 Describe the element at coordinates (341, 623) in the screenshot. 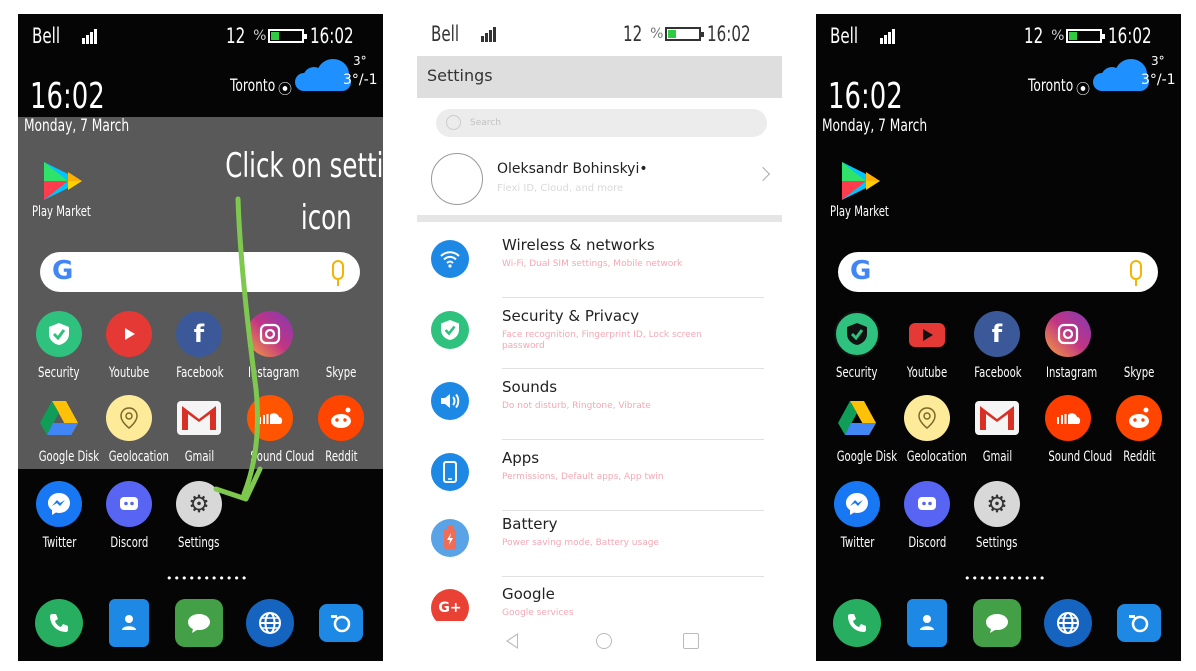

I see `camera-icon` at that location.